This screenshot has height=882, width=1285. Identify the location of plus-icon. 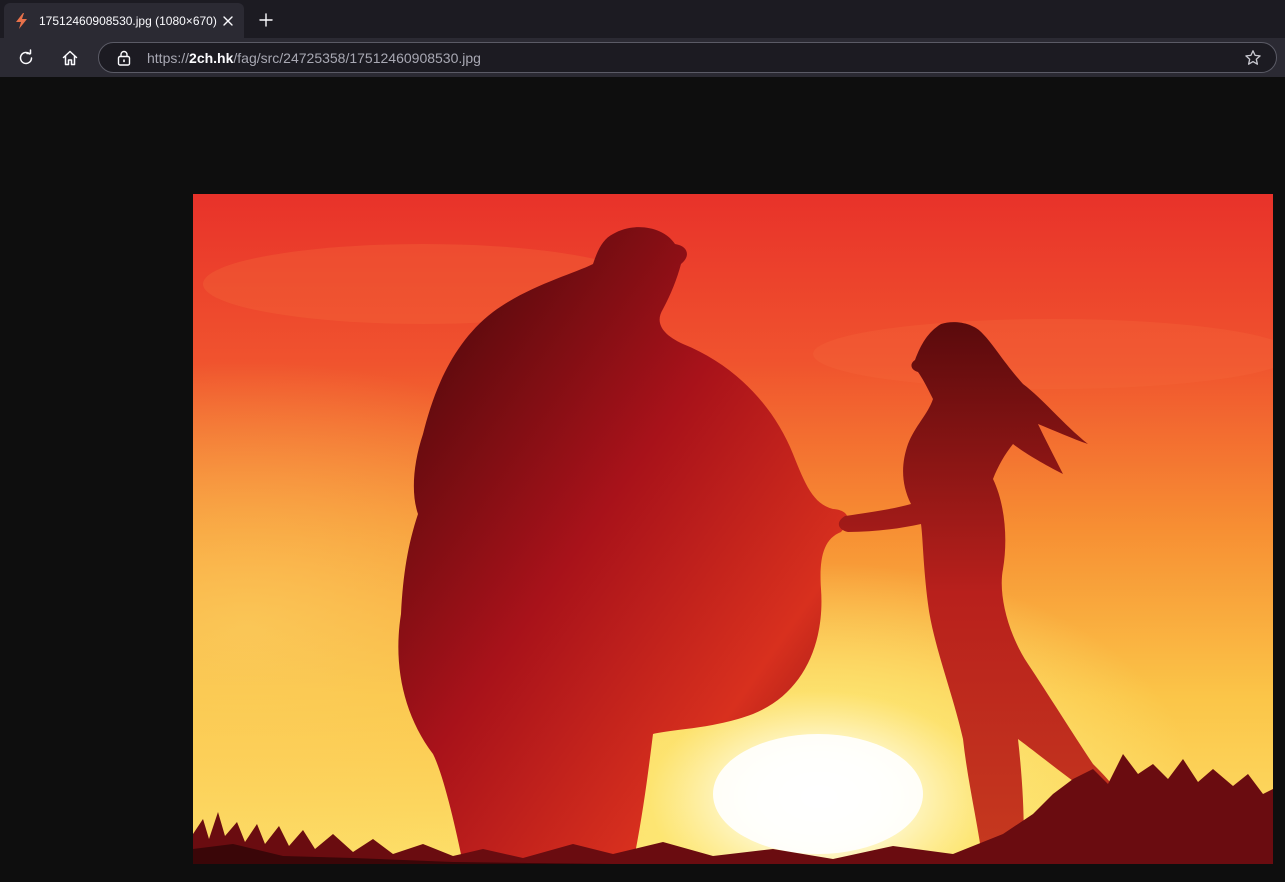
(266, 20).